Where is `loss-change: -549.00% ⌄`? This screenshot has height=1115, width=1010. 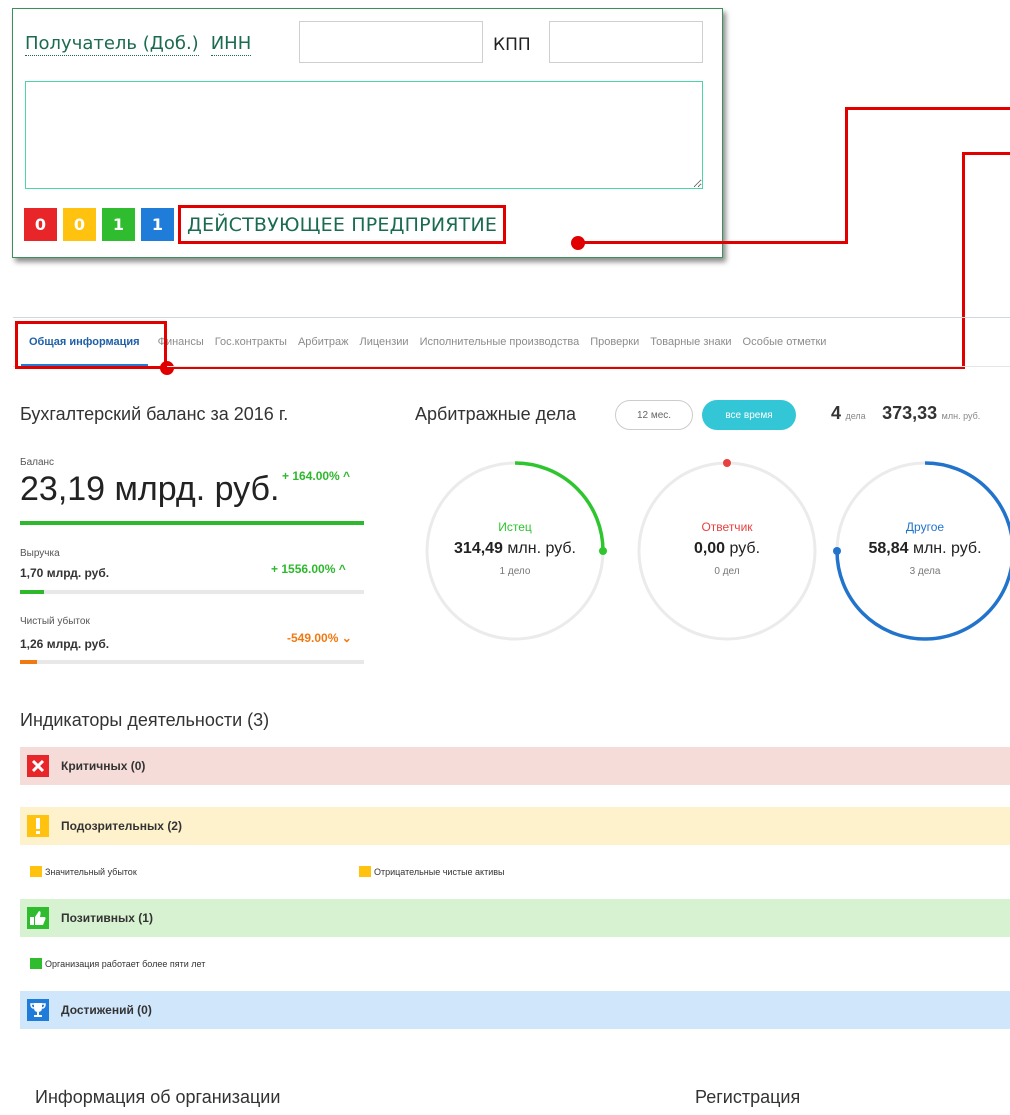 loss-change: -549.00% ⌄ is located at coordinates (319, 638).